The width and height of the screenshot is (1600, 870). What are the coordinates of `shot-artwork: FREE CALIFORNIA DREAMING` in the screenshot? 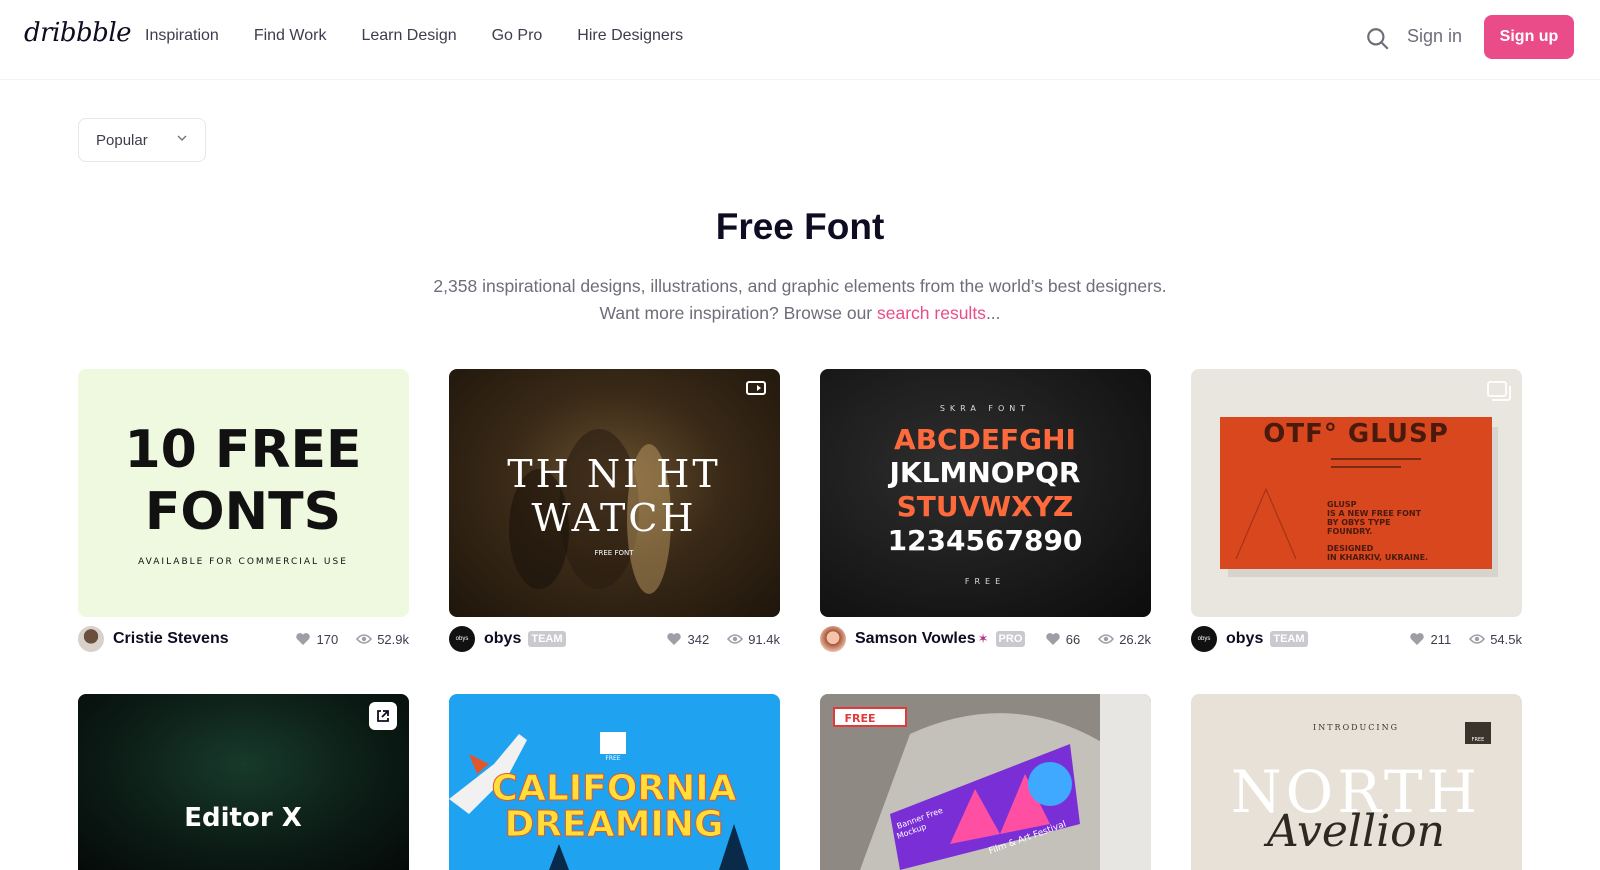 It's located at (599, 801).